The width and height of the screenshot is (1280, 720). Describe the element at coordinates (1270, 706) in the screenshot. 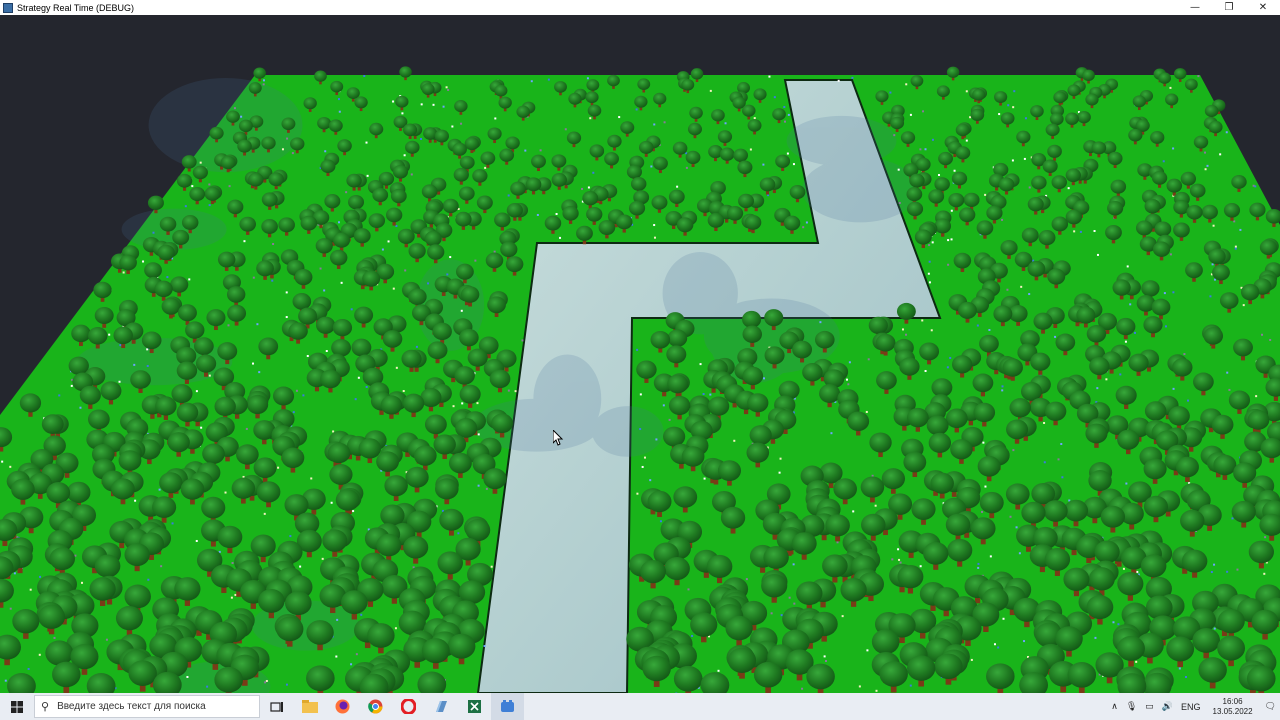

I see `notifications-icon: 🗨` at that location.